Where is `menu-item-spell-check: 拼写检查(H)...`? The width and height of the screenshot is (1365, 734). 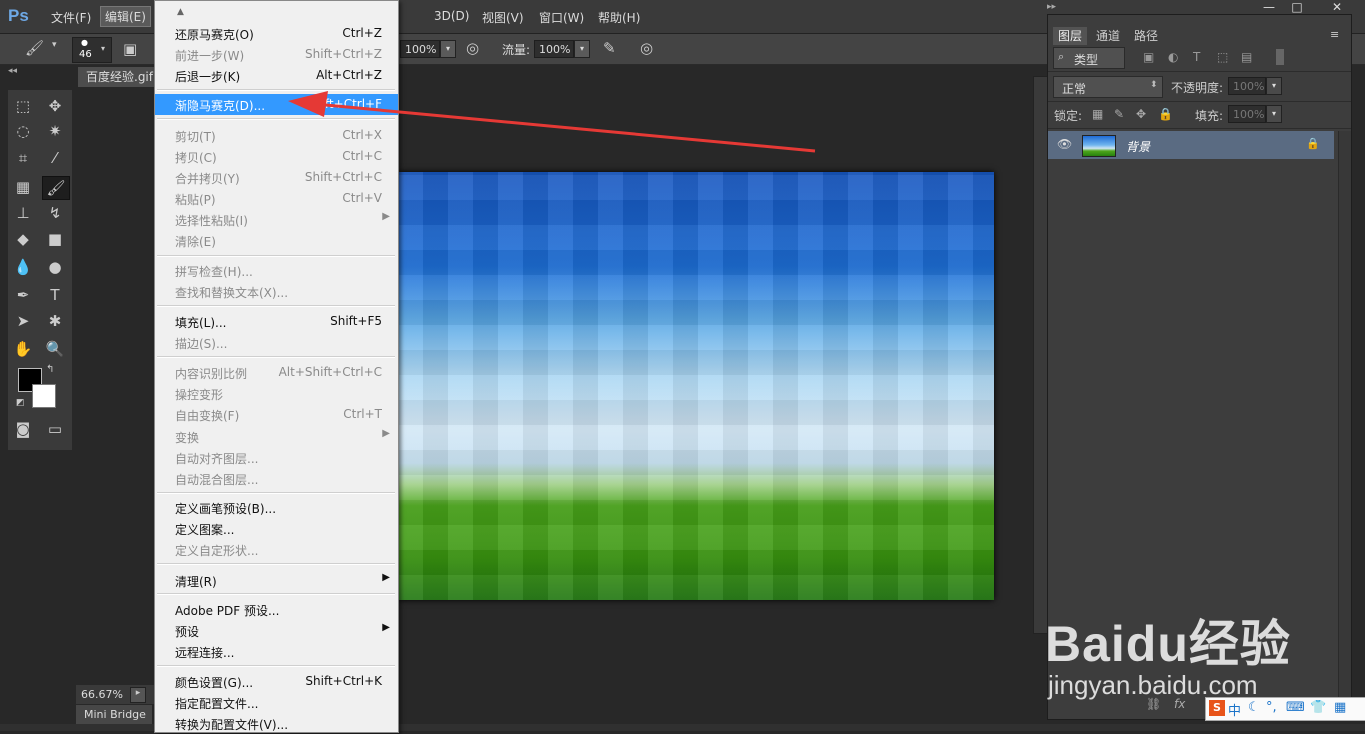
menu-item-spell-check: 拼写检查(H)... is located at coordinates (276, 270).